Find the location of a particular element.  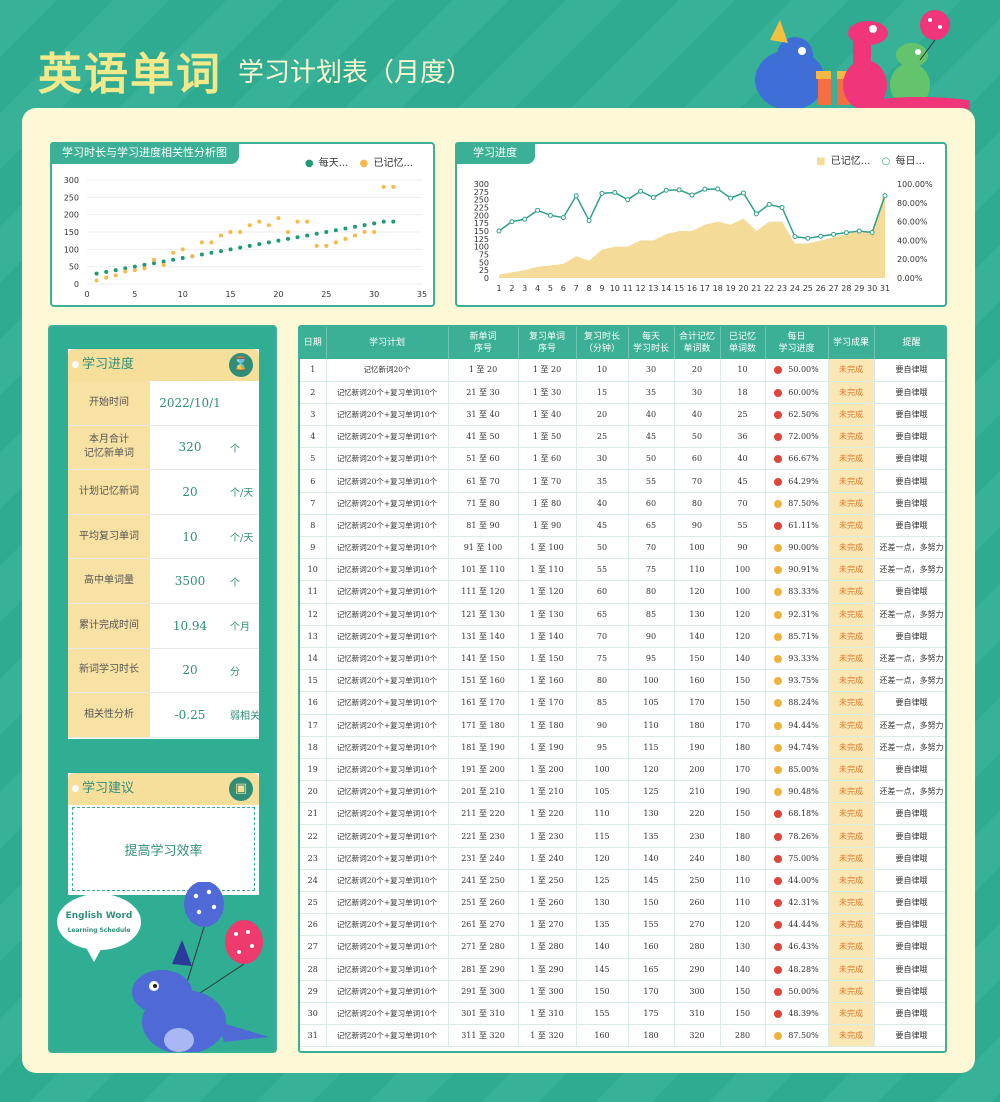

progress-value: 90.48% is located at coordinates (803, 792).